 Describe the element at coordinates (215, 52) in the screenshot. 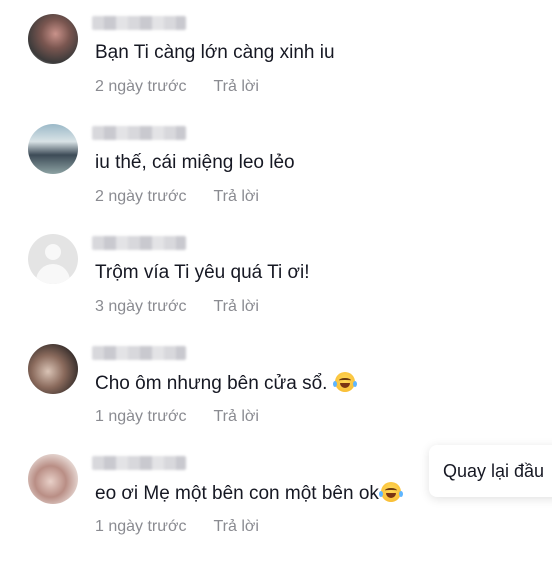

I see `comment-text: Bạn Ti càng lớn càng xinh iu` at that location.